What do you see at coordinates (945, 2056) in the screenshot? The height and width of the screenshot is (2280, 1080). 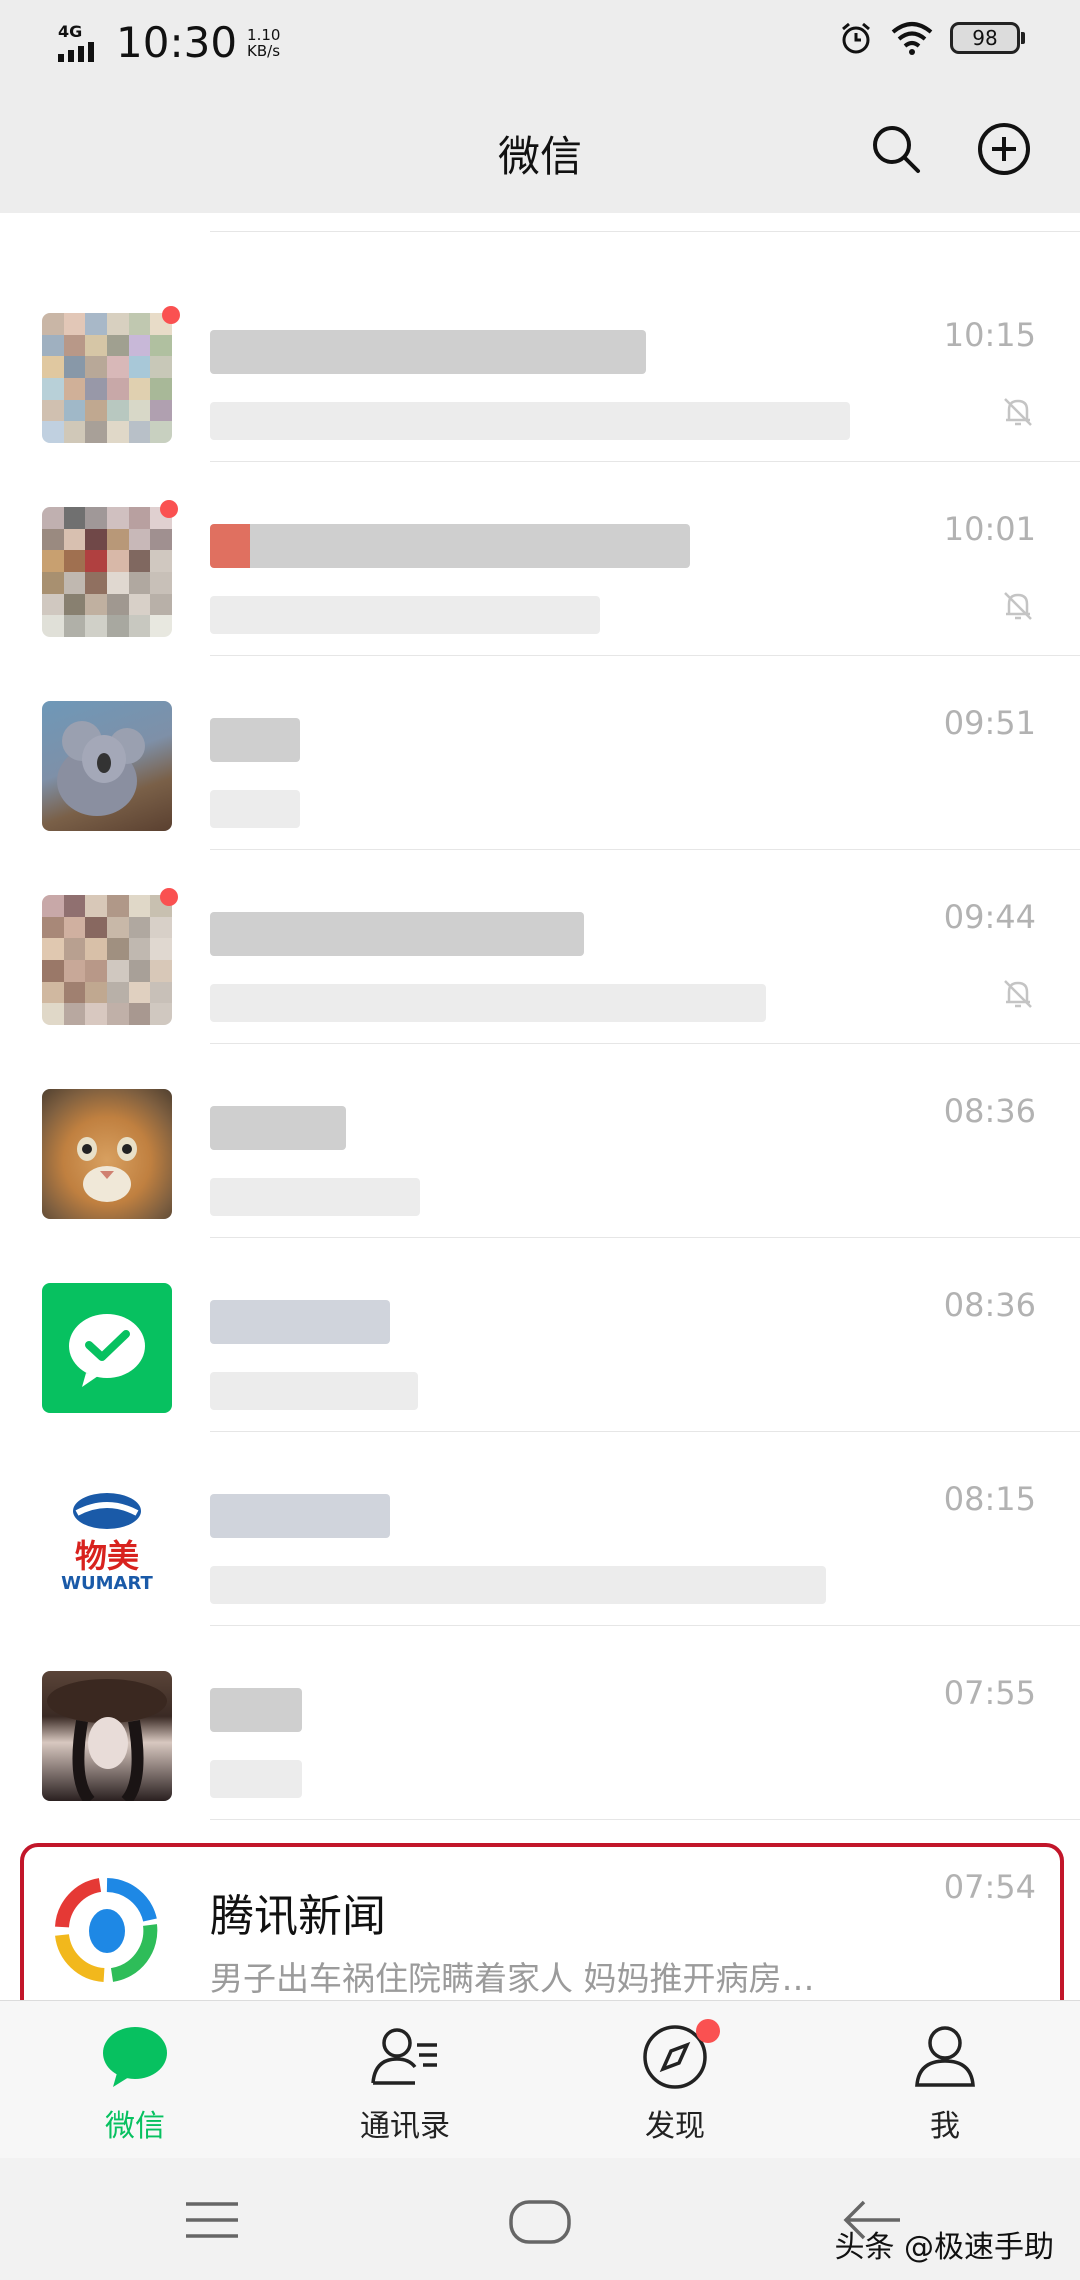 I see `person-icon` at bounding box center [945, 2056].